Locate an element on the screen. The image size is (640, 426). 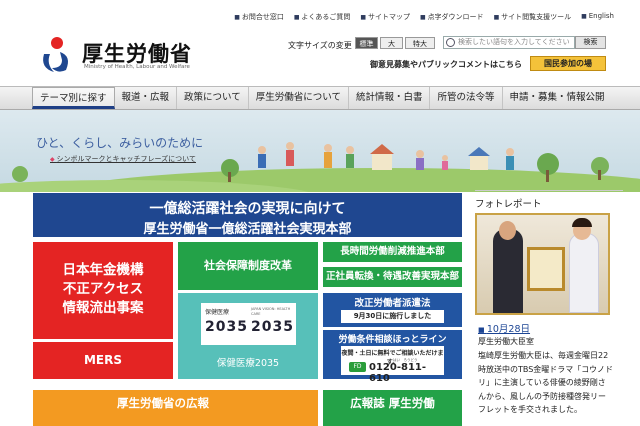
hero-symbol-link: シンボルマークとキャッチフレーズについて is located at coordinates (123, 159).